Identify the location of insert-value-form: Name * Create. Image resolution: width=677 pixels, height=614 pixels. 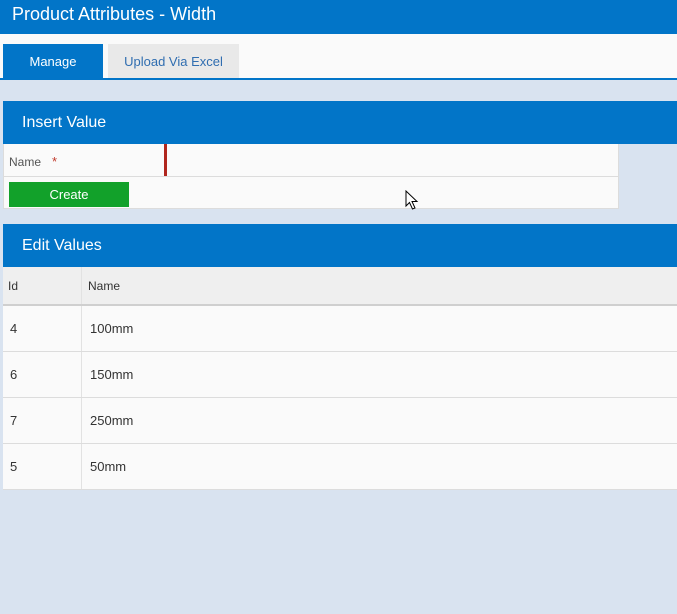
(311, 176).